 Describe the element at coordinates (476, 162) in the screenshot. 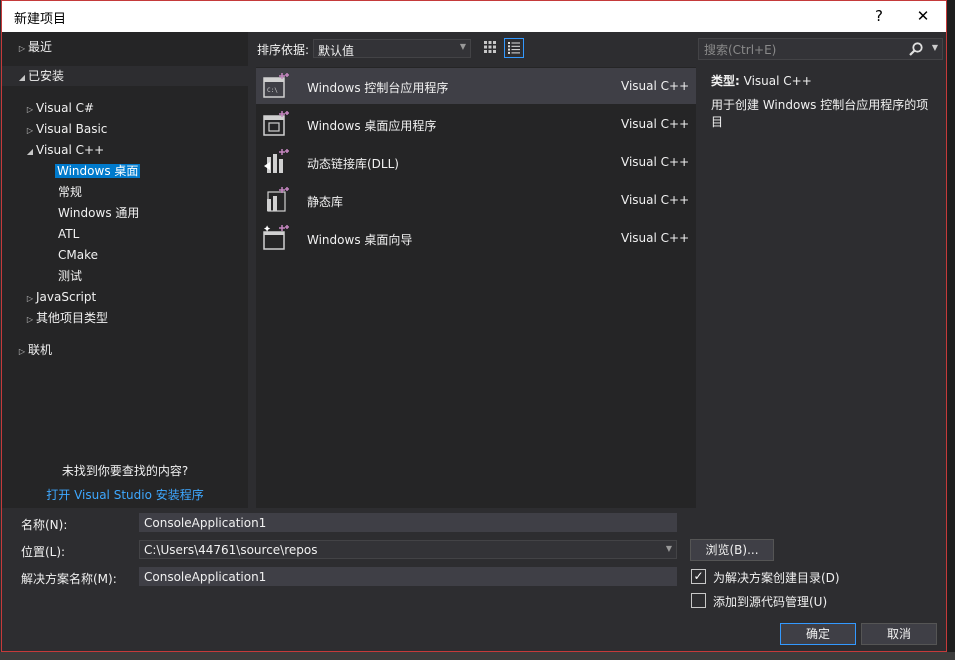

I see `template-row-dll: 动态链接库(DLL) Visual C++` at that location.